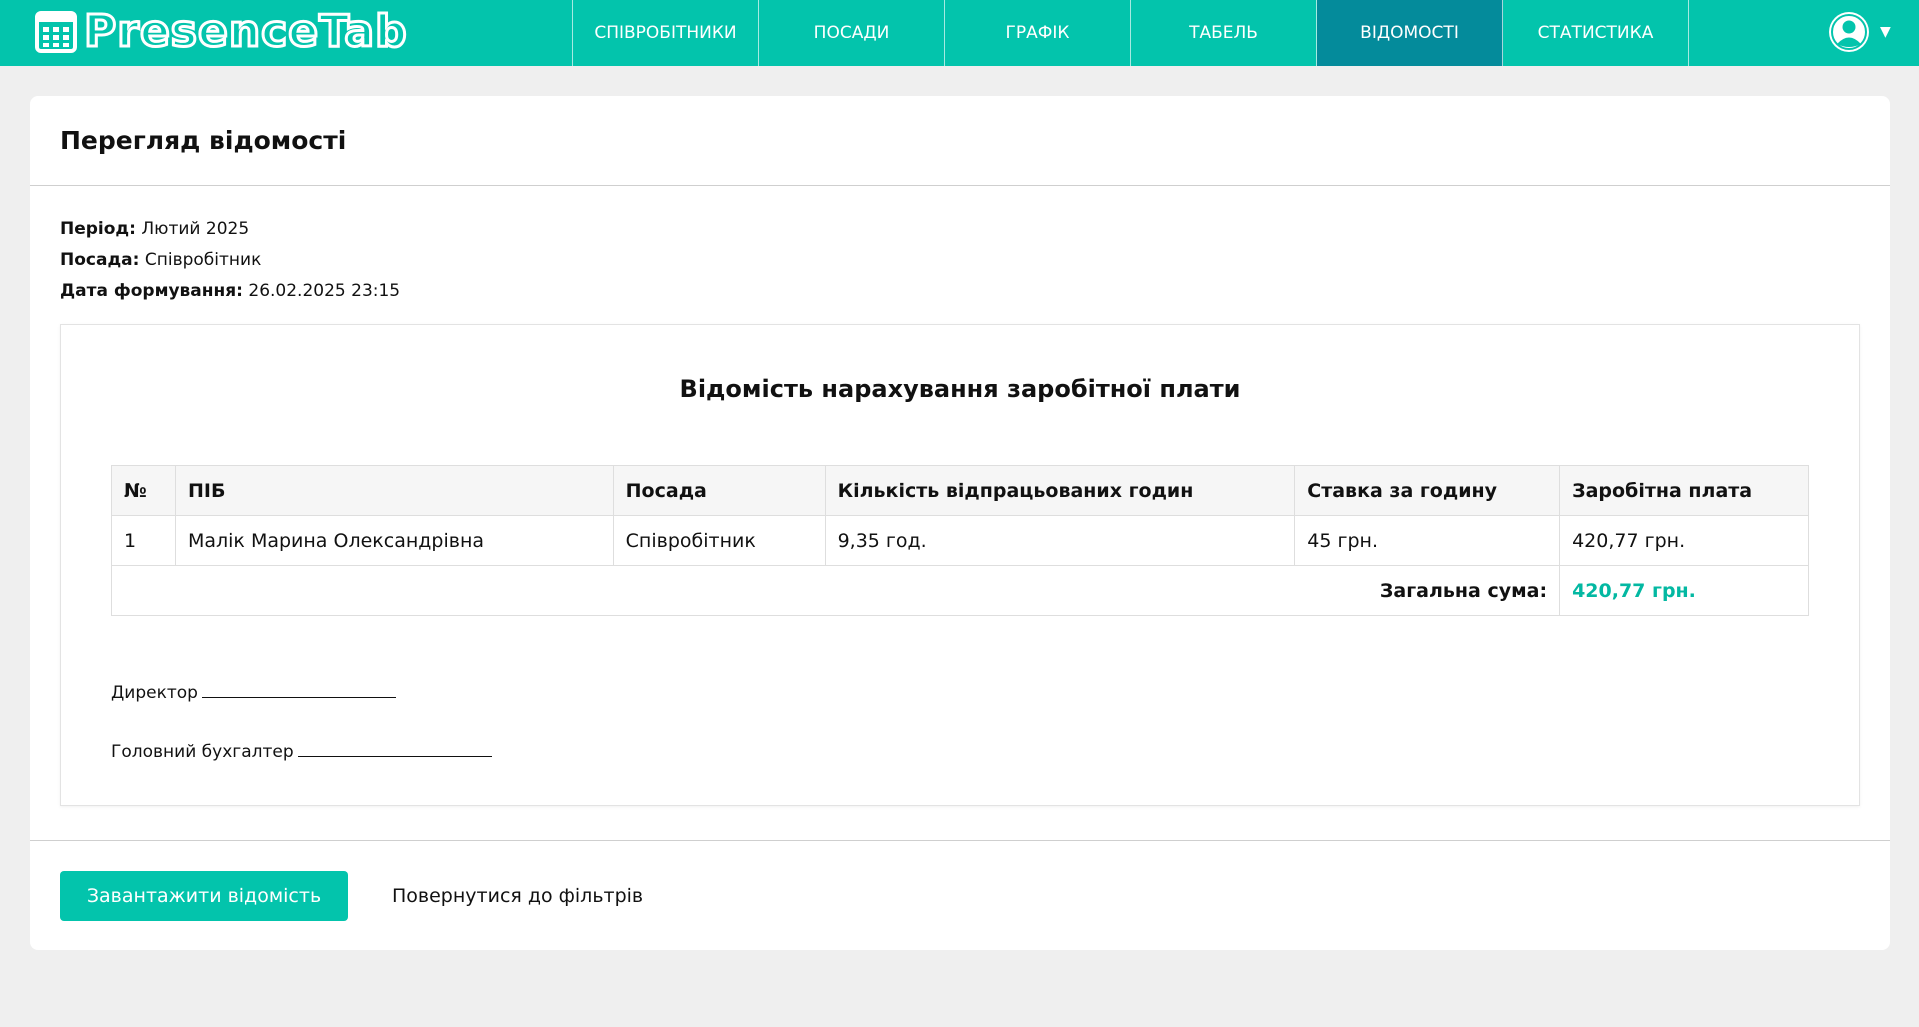  Describe the element at coordinates (517, 896) in the screenshot. I see `back-to-filters-button: Повернутися до фільтрів` at that location.